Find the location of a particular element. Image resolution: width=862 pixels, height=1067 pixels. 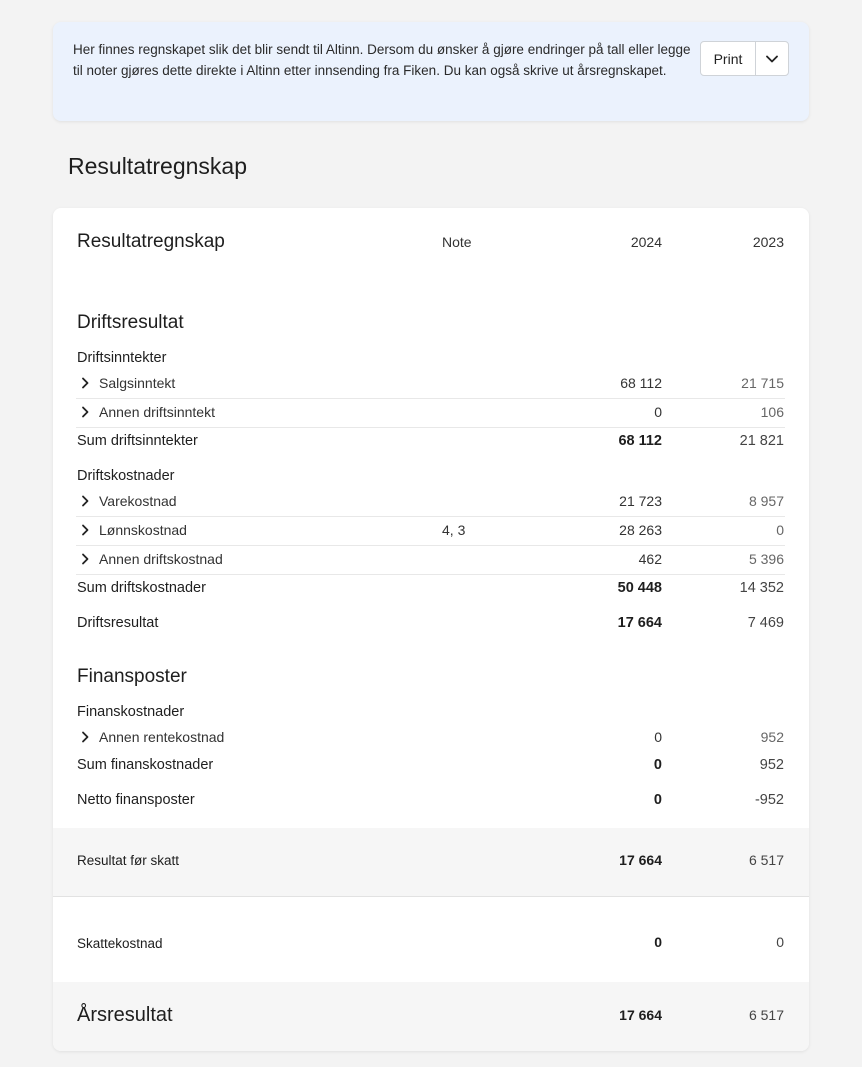

page-title: Resultatregnskap is located at coordinates (157, 166).